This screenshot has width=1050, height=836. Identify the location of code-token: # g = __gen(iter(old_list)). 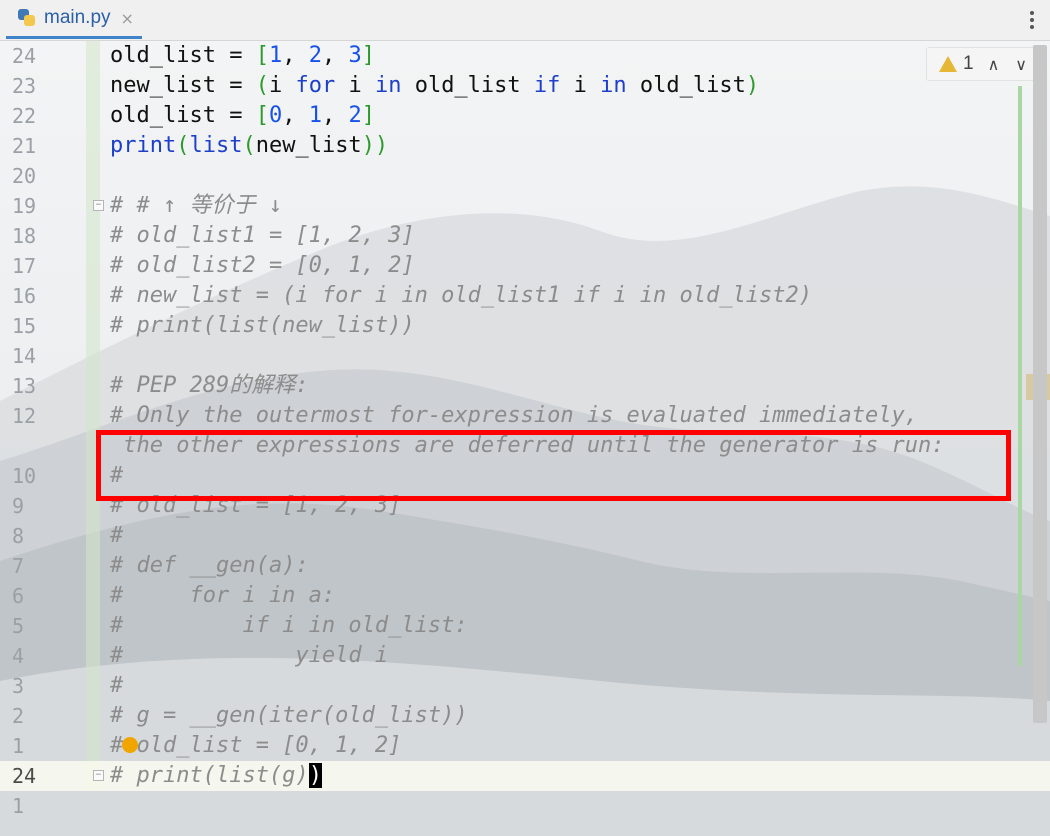
(289, 715).